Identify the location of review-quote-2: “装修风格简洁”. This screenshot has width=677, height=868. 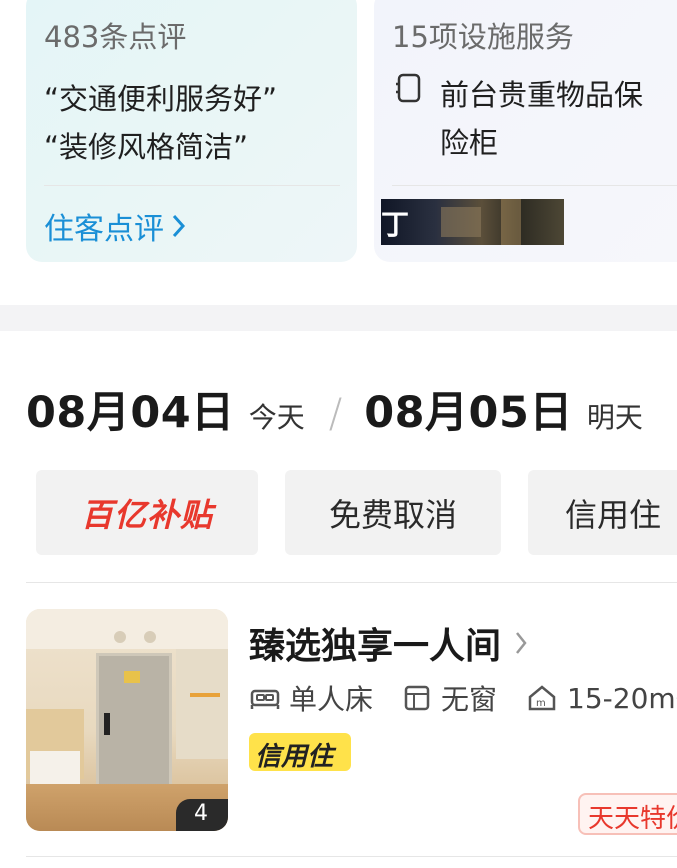
(146, 147).